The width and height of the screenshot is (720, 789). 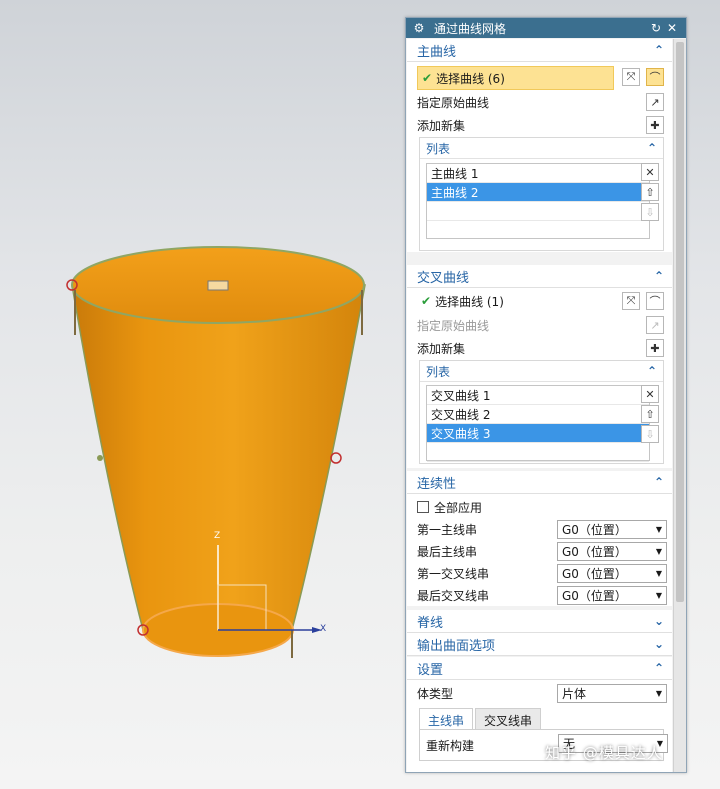 I want to click on close-icon: ✕, so click(x=672, y=28).